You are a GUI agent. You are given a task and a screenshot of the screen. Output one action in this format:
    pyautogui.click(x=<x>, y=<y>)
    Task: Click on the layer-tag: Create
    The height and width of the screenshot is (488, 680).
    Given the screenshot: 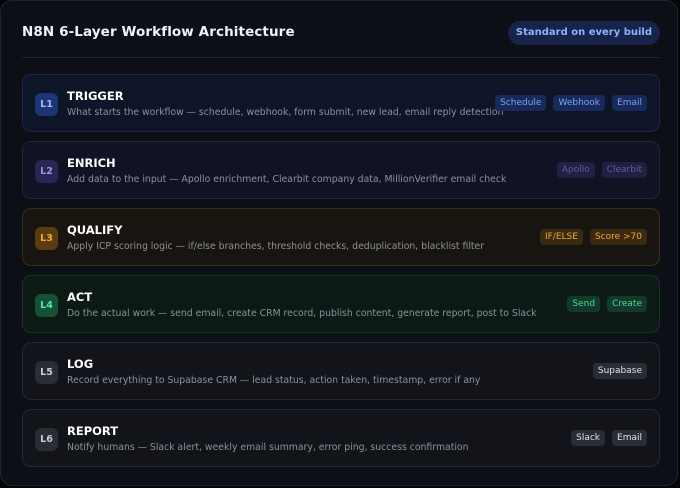 What is the action you would take?
    pyautogui.click(x=627, y=304)
    